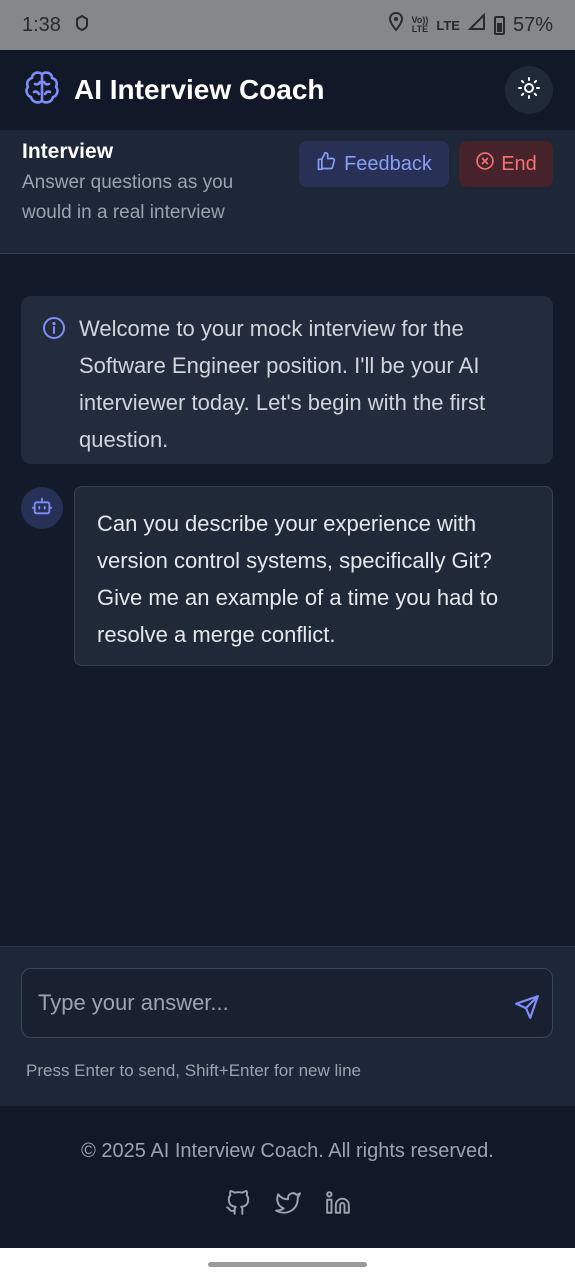 This screenshot has height=1280, width=575. What do you see at coordinates (82, 25) in the screenshot?
I see `notification-icon` at bounding box center [82, 25].